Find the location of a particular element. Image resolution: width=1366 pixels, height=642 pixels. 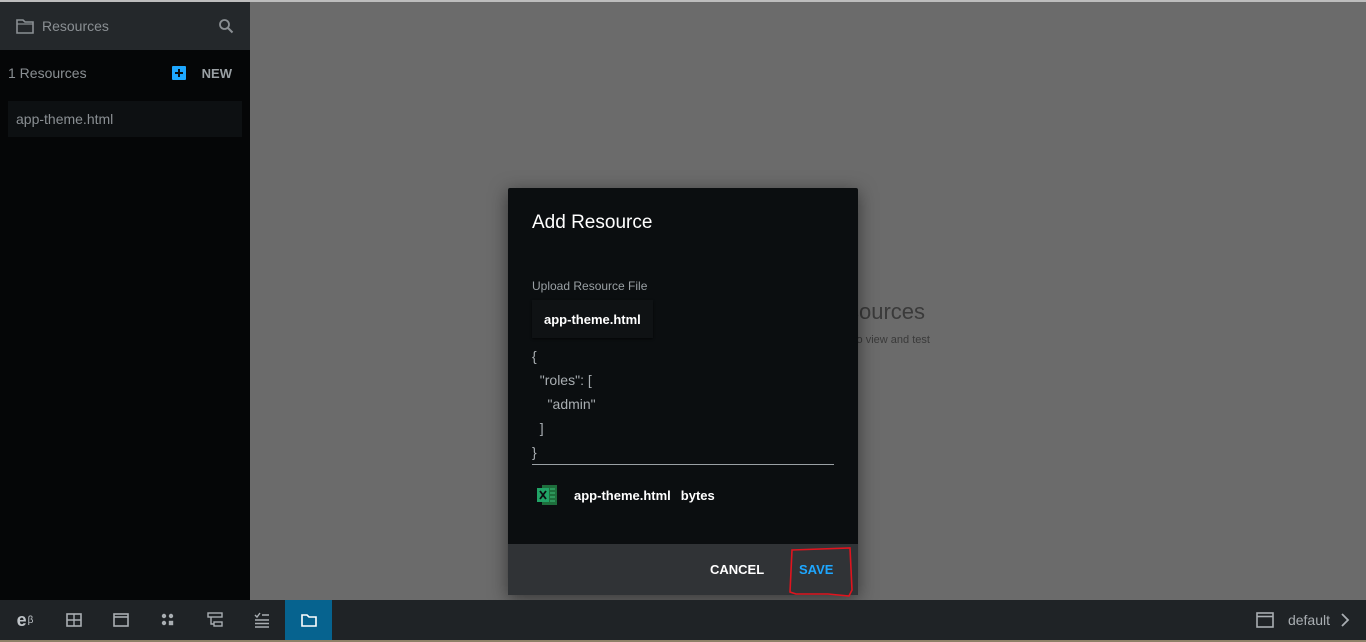

toolbar-flow-button is located at coordinates (214, 620).